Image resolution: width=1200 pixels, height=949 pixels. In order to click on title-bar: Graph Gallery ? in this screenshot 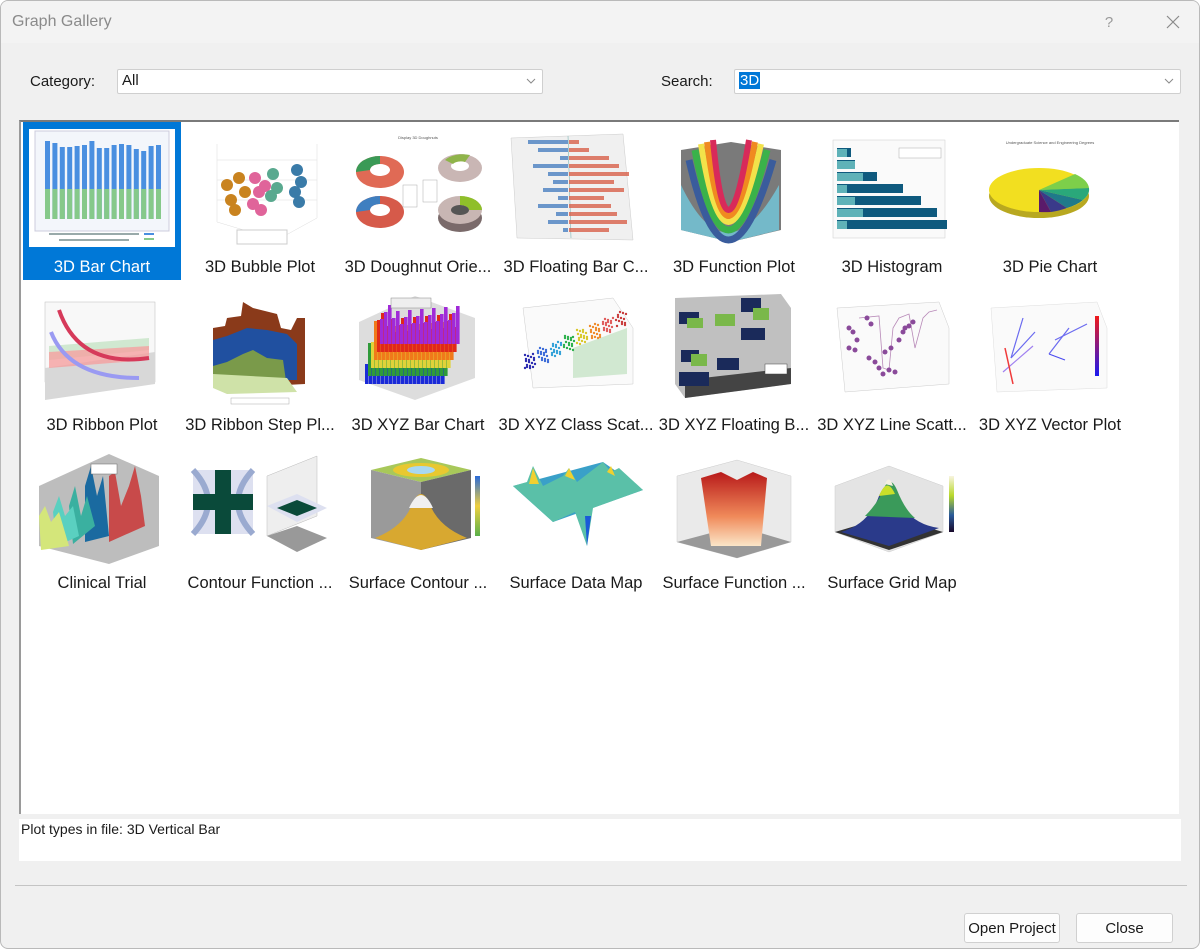, I will do `click(600, 22)`.